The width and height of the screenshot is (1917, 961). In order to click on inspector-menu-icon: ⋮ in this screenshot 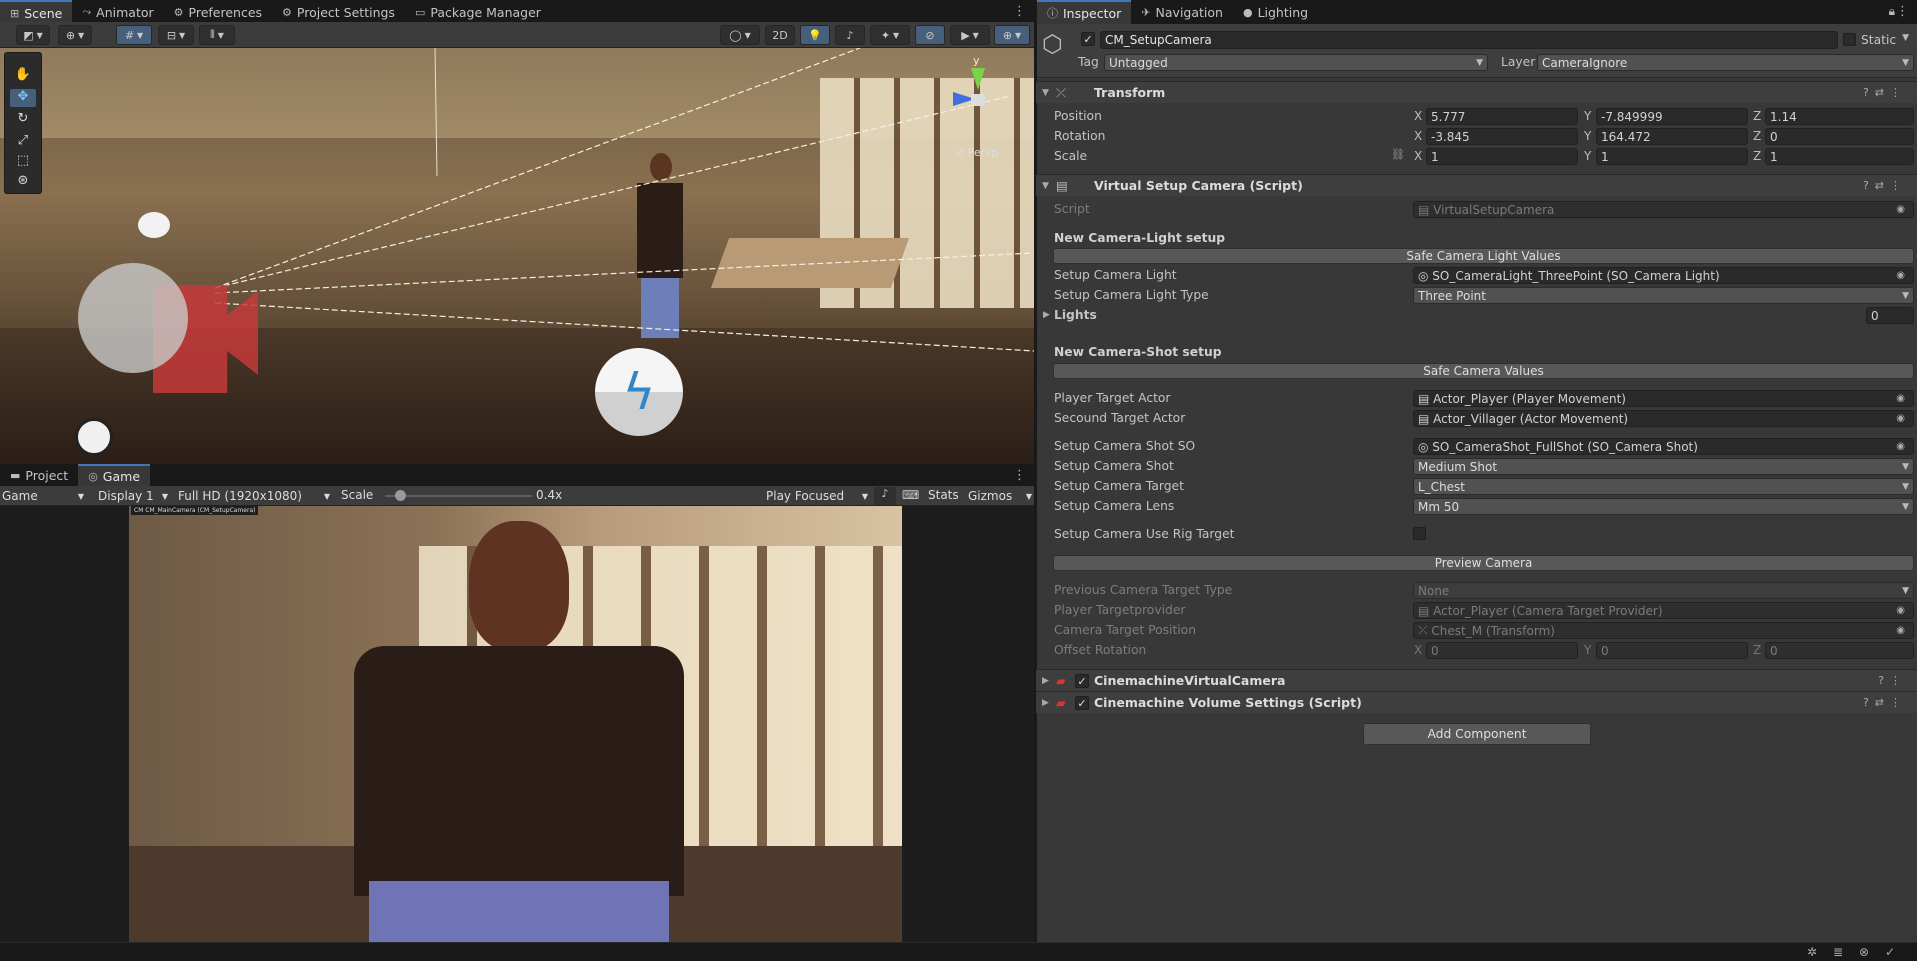, I will do `click(1902, 11)`.